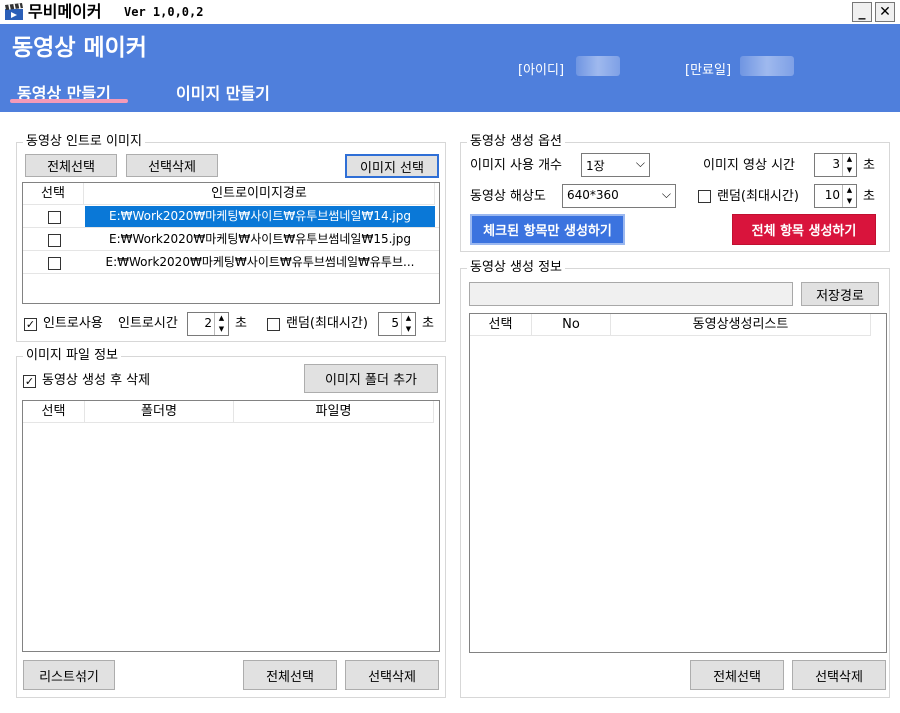 The width and height of the screenshot is (900, 713). Describe the element at coordinates (428, 323) in the screenshot. I see `intro-random-unit: 초` at that location.